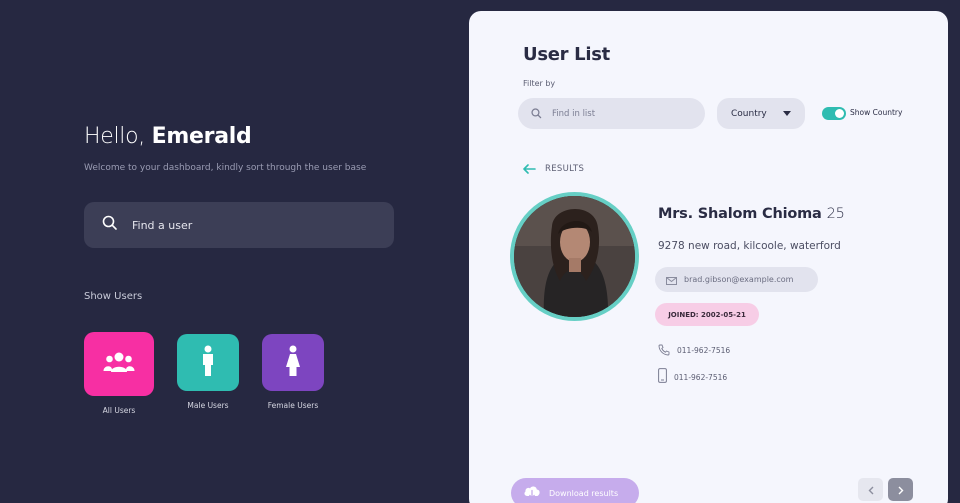  What do you see at coordinates (839, 113) in the screenshot?
I see `toggle-knob` at bounding box center [839, 113].